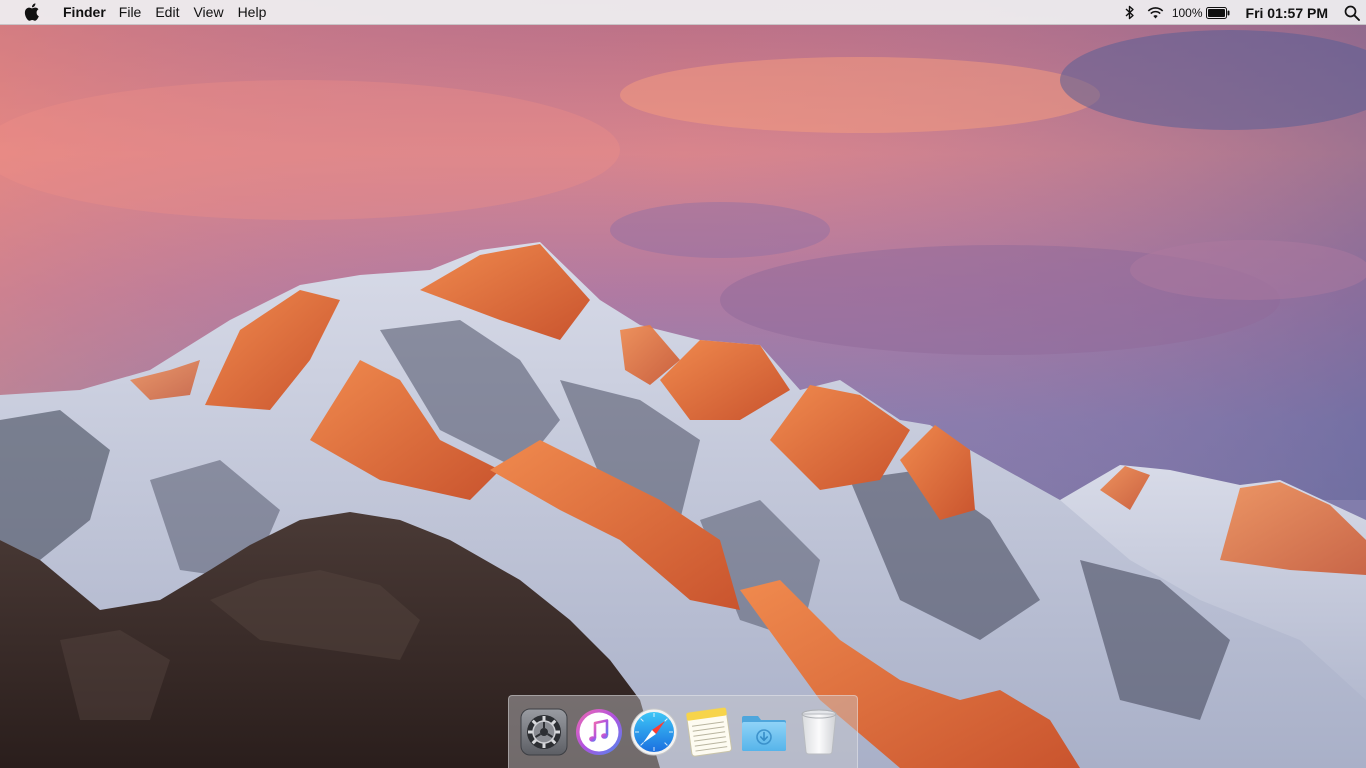  What do you see at coordinates (167, 12) in the screenshot?
I see `menu-edit: Edit` at bounding box center [167, 12].